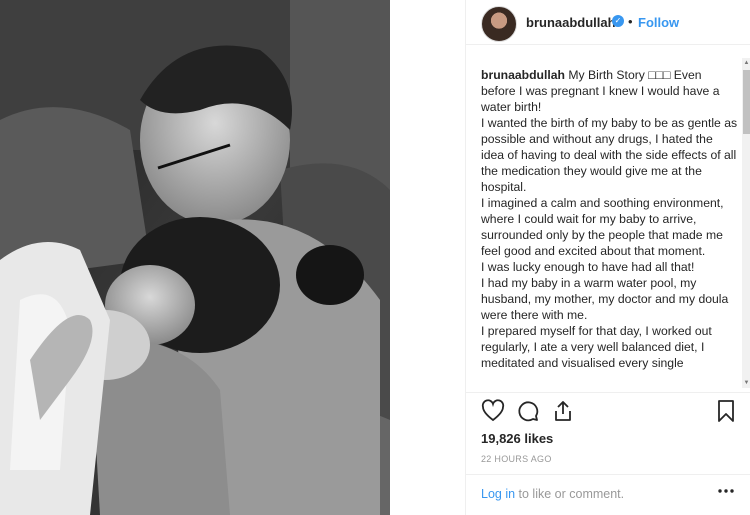 The width and height of the screenshot is (750, 515). What do you see at coordinates (493, 411) in the screenshot?
I see `heart-icon` at bounding box center [493, 411].